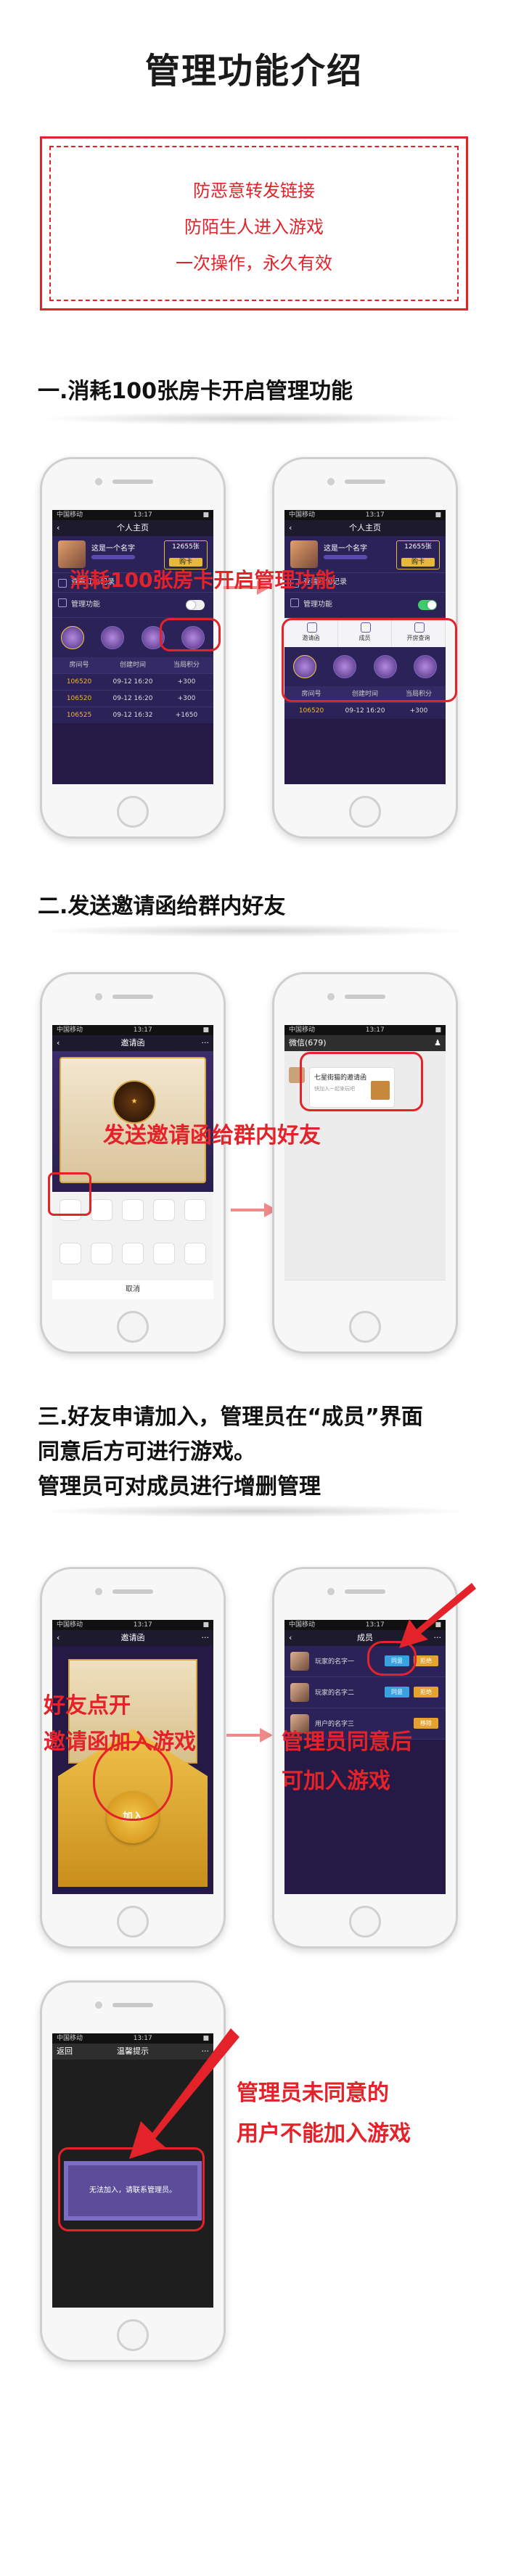 This screenshot has width=508, height=2576. What do you see at coordinates (163, 1210) in the screenshot?
I see `share-qq-icon` at bounding box center [163, 1210].